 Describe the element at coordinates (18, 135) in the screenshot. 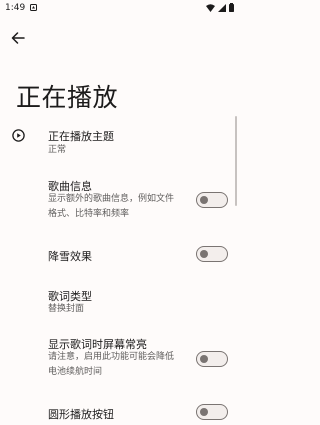

I see `play-circle-icon` at that location.